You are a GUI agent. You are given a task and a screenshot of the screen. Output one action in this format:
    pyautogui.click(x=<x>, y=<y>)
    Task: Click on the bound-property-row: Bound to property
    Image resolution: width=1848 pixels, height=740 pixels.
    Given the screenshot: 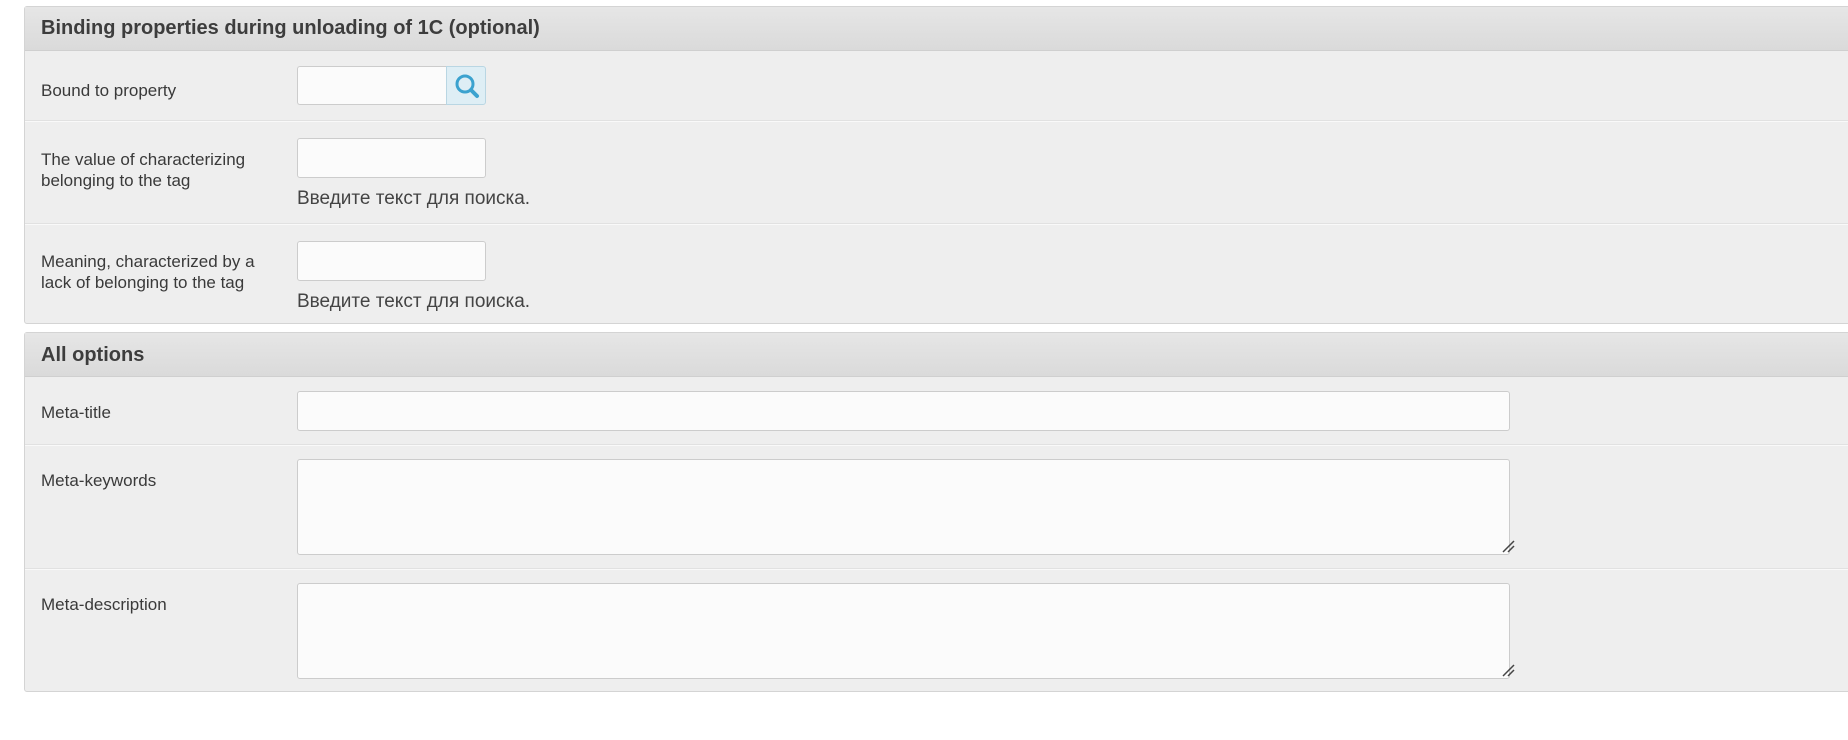 What is the action you would take?
    pyautogui.click(x=936, y=86)
    